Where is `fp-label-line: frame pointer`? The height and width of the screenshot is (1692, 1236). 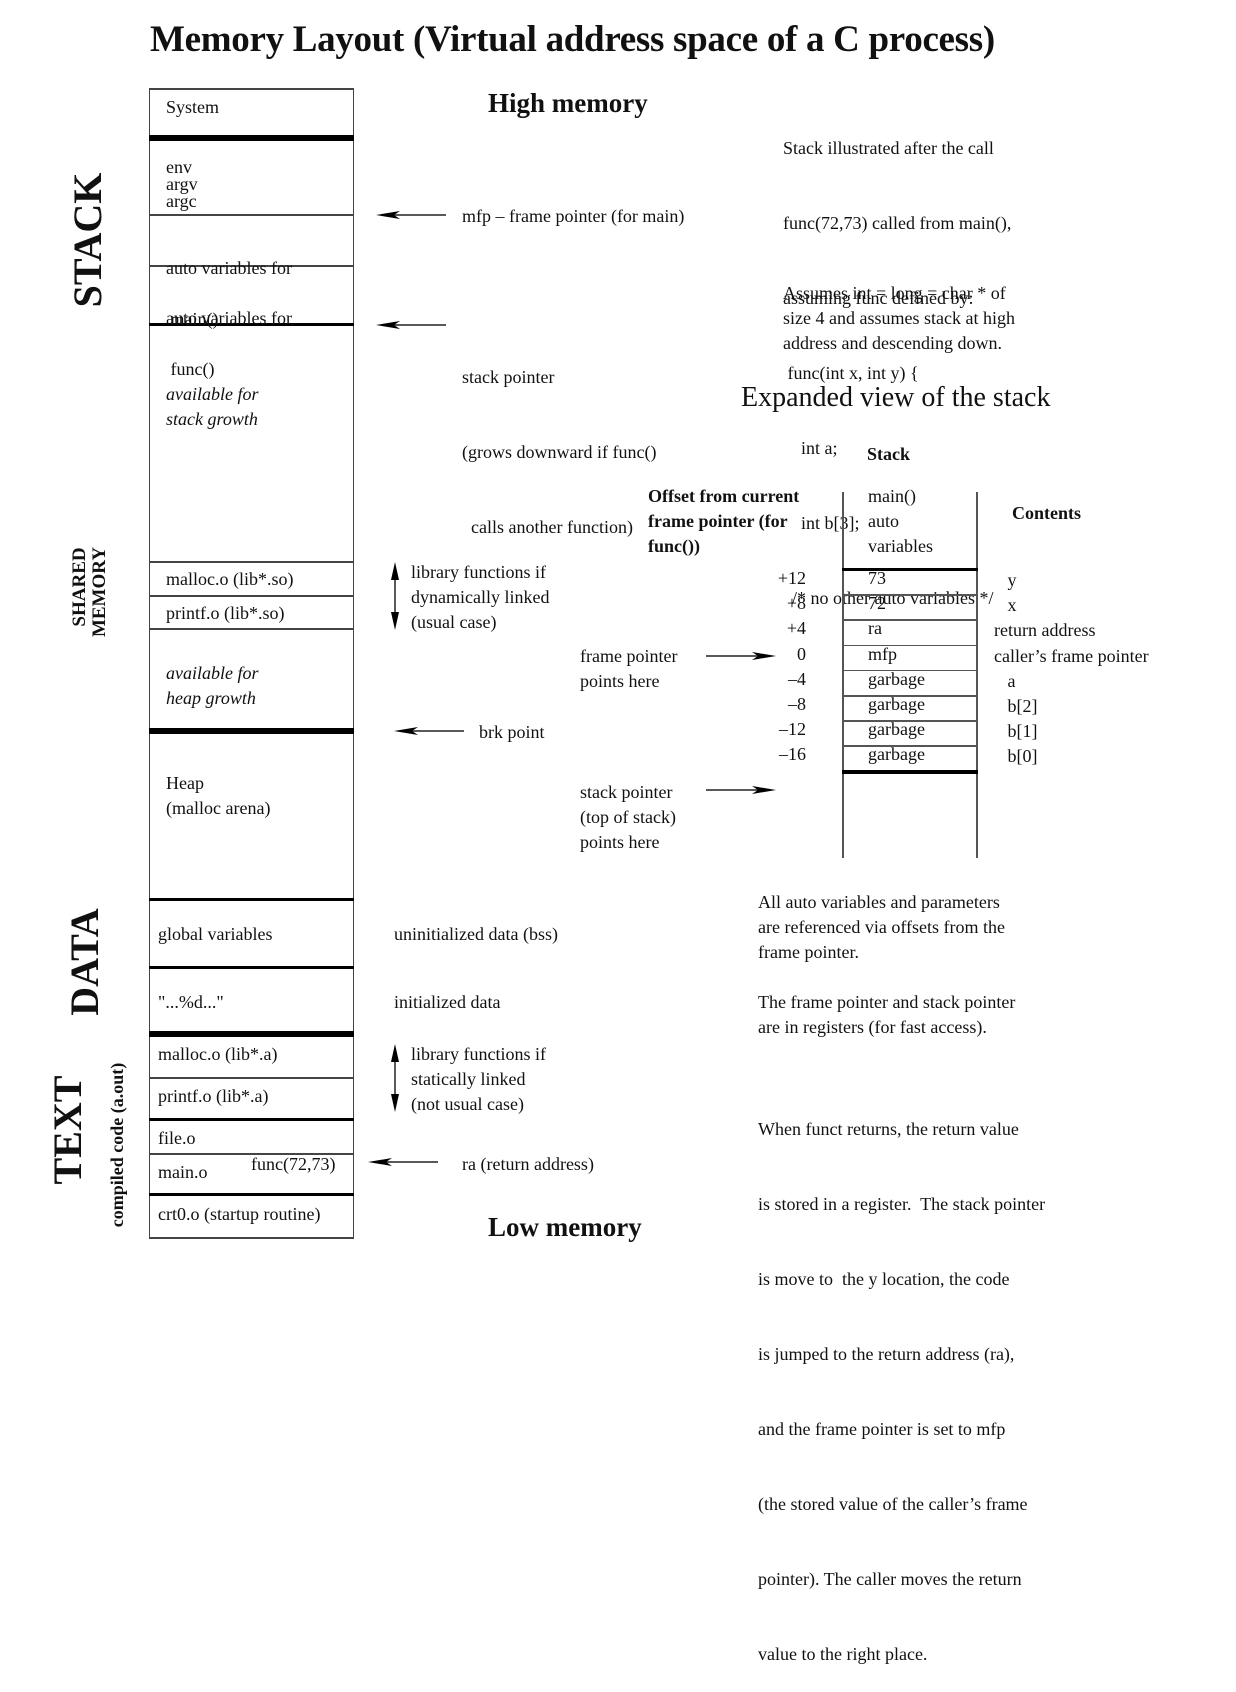 fp-label-line: frame pointer is located at coordinates (629, 656).